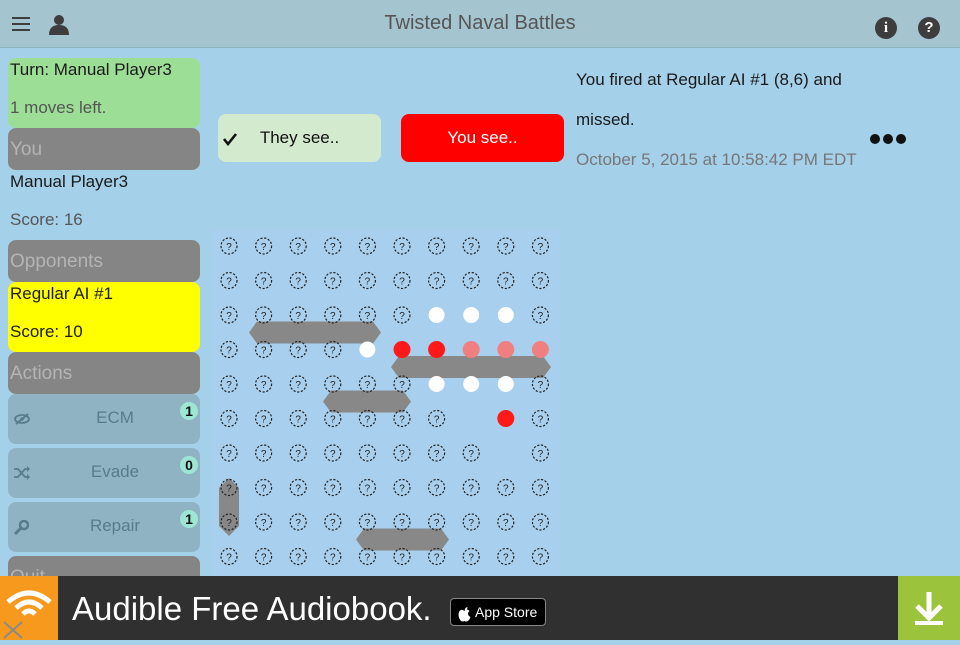 The width and height of the screenshot is (960, 645). I want to click on you-see-toggle: You see.., so click(482, 138).